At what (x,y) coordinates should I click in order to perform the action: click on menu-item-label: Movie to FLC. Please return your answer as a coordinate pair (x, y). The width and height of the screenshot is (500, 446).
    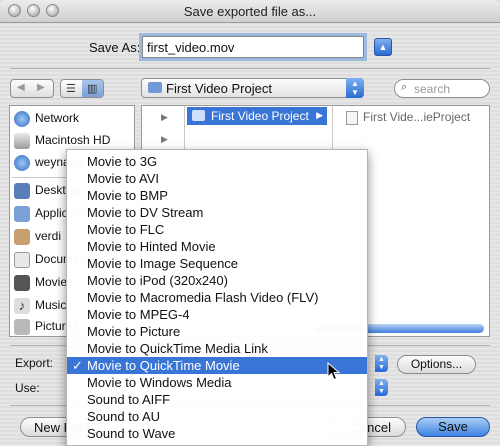
    Looking at the image, I should click on (126, 229).